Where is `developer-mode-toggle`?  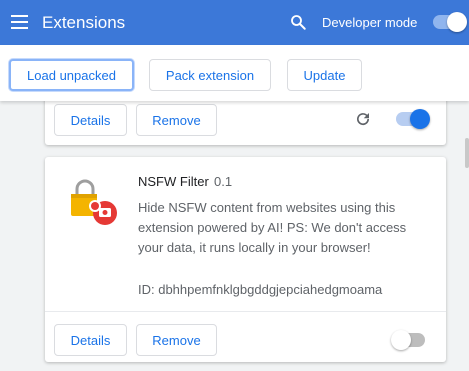
developer-mode-toggle is located at coordinates (450, 22).